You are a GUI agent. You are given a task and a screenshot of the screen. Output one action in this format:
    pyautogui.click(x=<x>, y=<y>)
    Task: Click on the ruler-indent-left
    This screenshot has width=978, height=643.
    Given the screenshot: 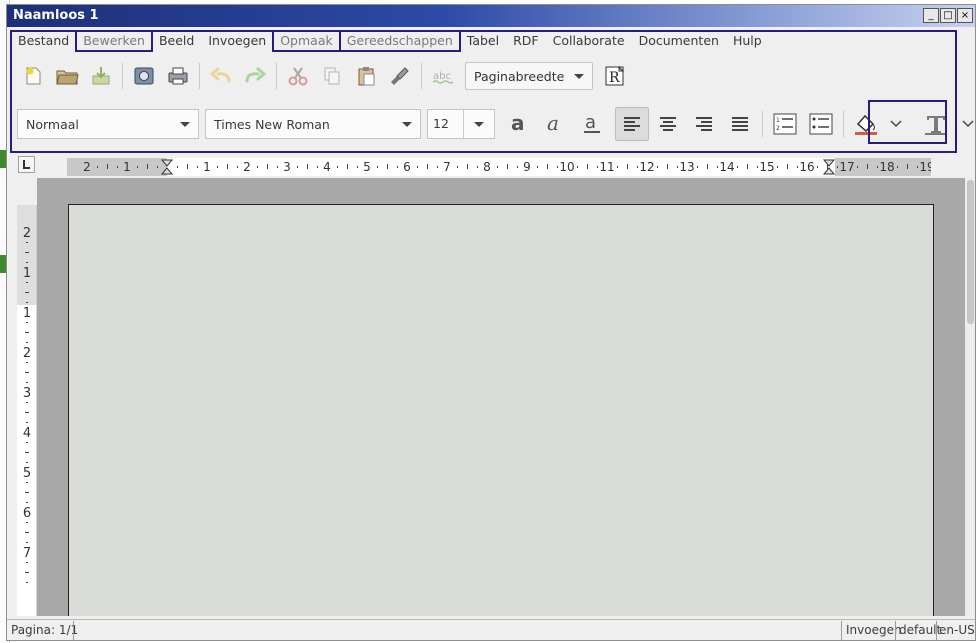 What is the action you would take?
    pyautogui.click(x=167, y=167)
    